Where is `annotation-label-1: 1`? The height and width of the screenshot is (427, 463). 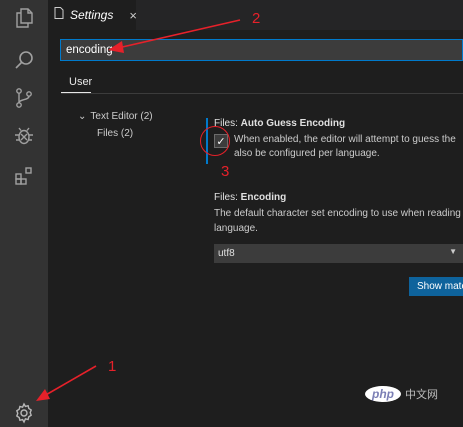
annotation-label-1: 1 is located at coordinates (112, 366).